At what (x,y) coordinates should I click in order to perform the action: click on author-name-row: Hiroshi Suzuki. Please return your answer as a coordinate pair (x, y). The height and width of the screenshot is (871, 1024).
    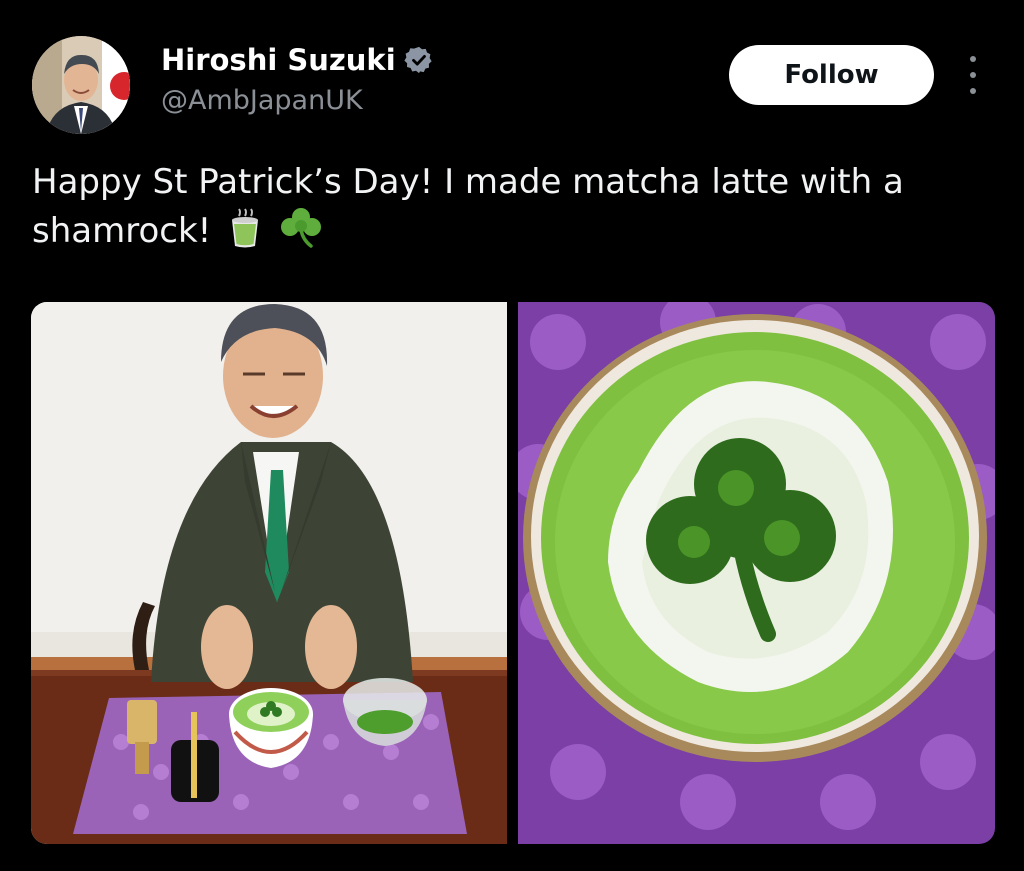
    Looking at the image, I should click on (297, 60).